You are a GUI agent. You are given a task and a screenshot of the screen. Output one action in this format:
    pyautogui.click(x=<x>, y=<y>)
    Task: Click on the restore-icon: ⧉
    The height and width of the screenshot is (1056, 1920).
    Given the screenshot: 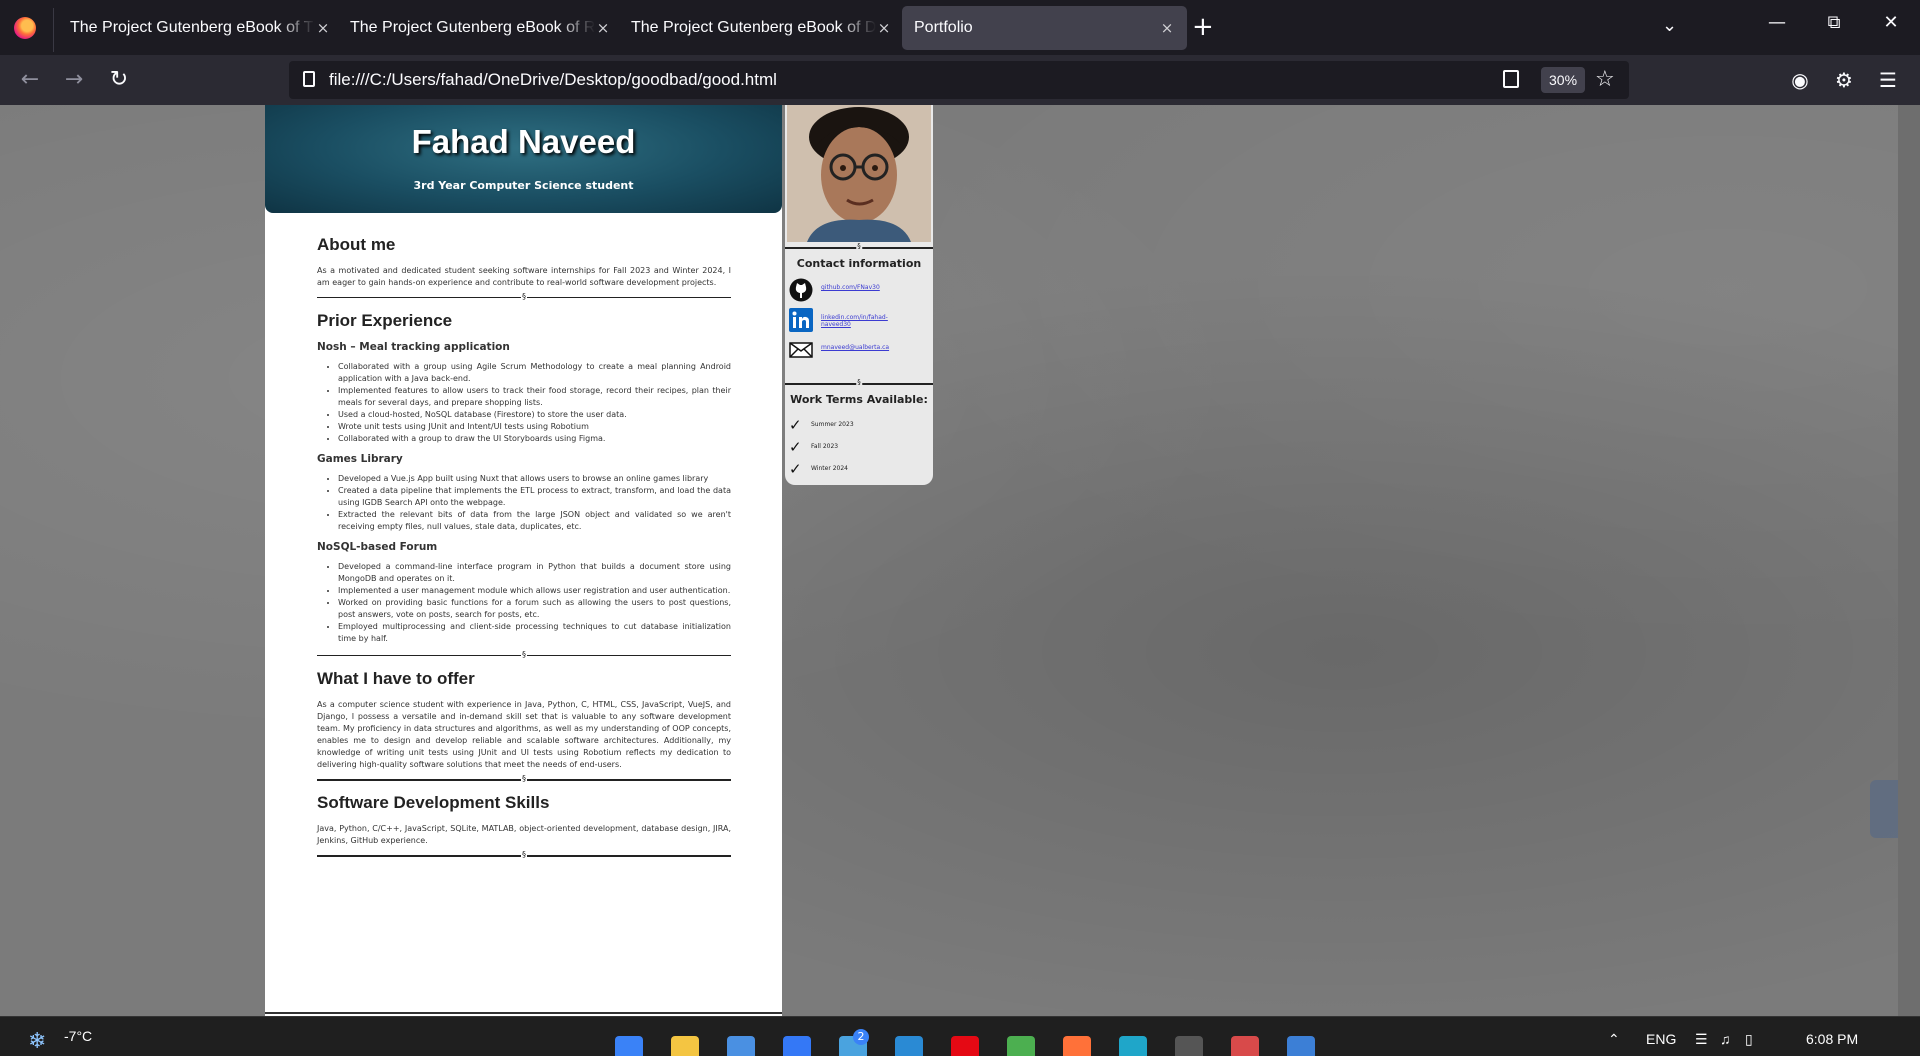 What is the action you would take?
    pyautogui.click(x=1834, y=22)
    